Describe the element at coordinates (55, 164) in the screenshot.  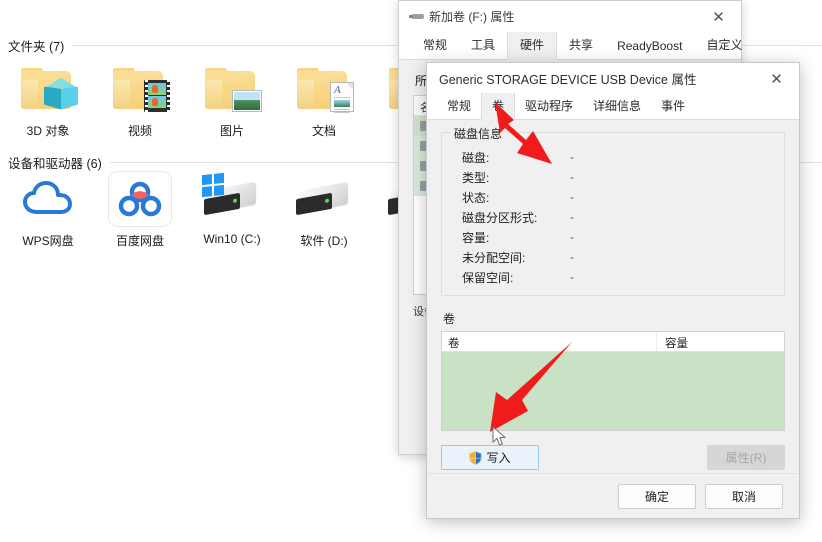
I see `section-header-devices-label: 设备和驱动器 (6)` at that location.